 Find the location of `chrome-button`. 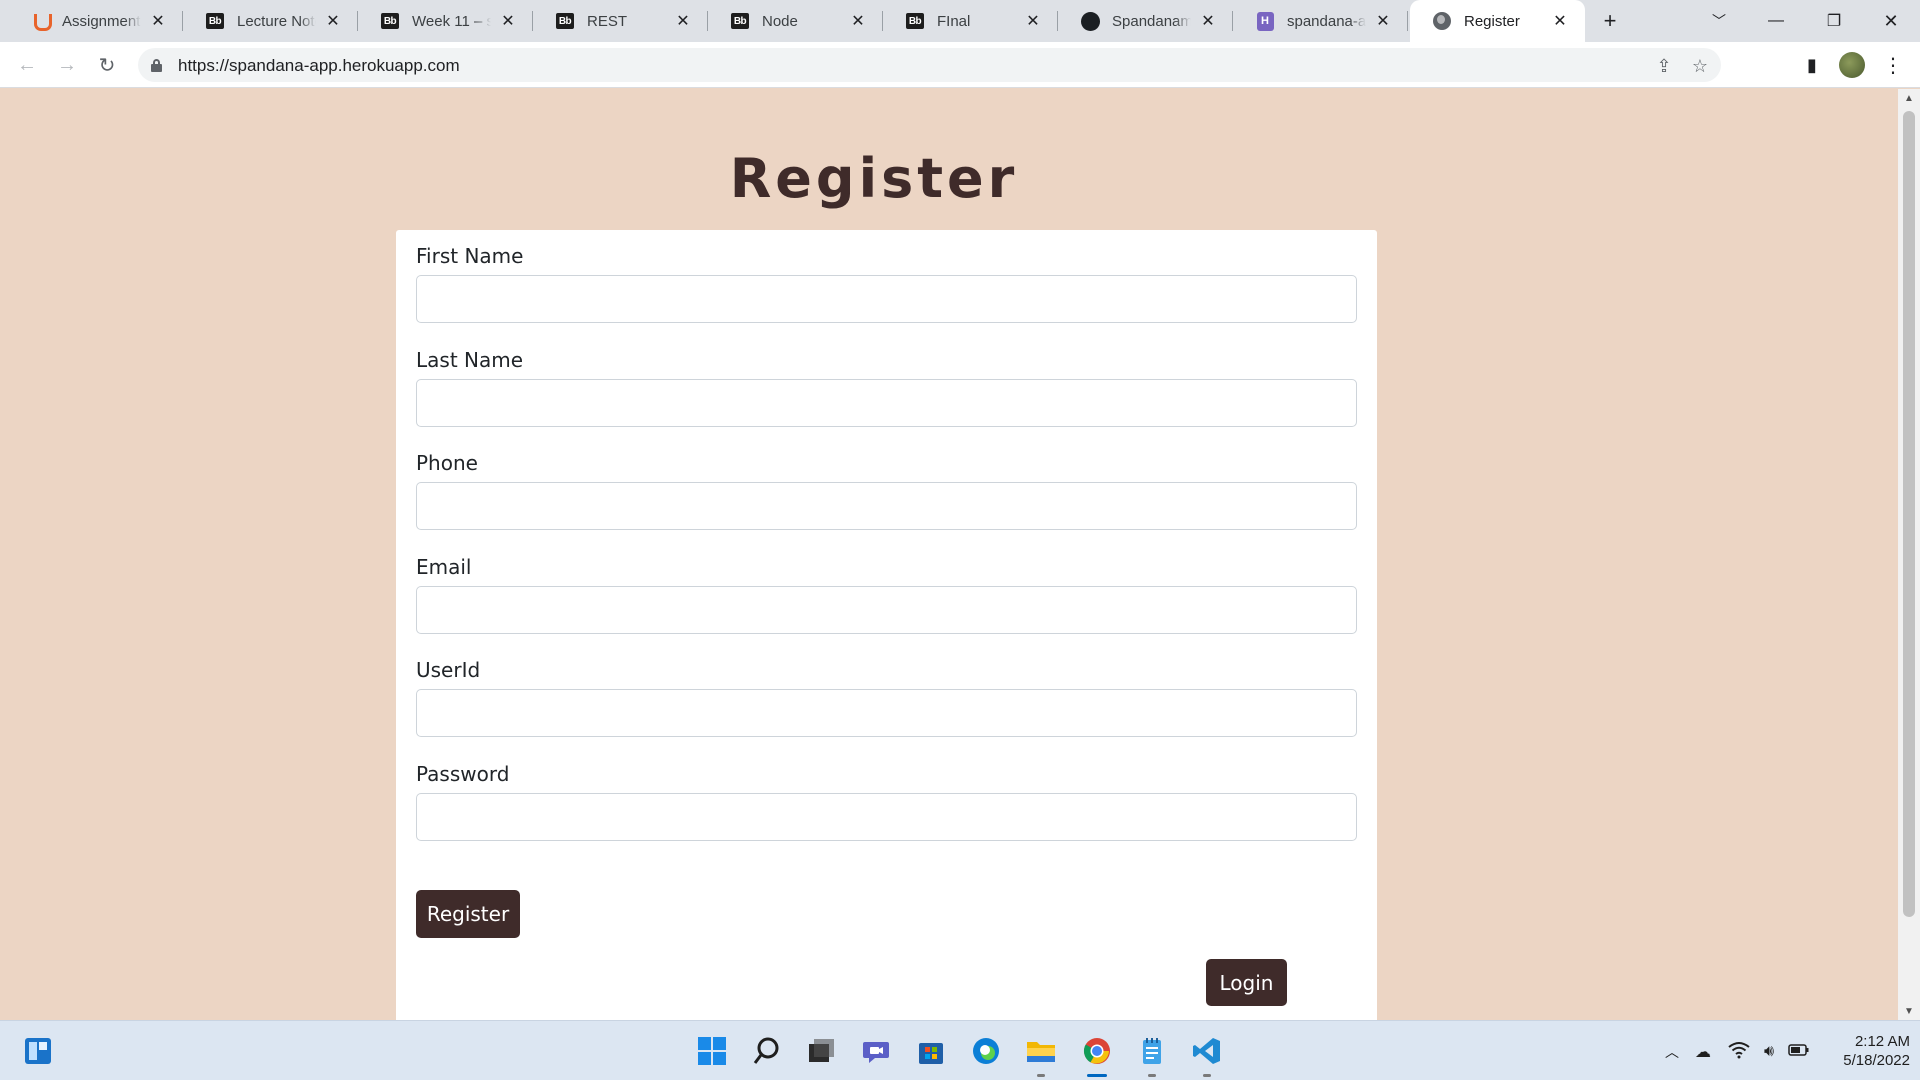

chrome-button is located at coordinates (1097, 1054).